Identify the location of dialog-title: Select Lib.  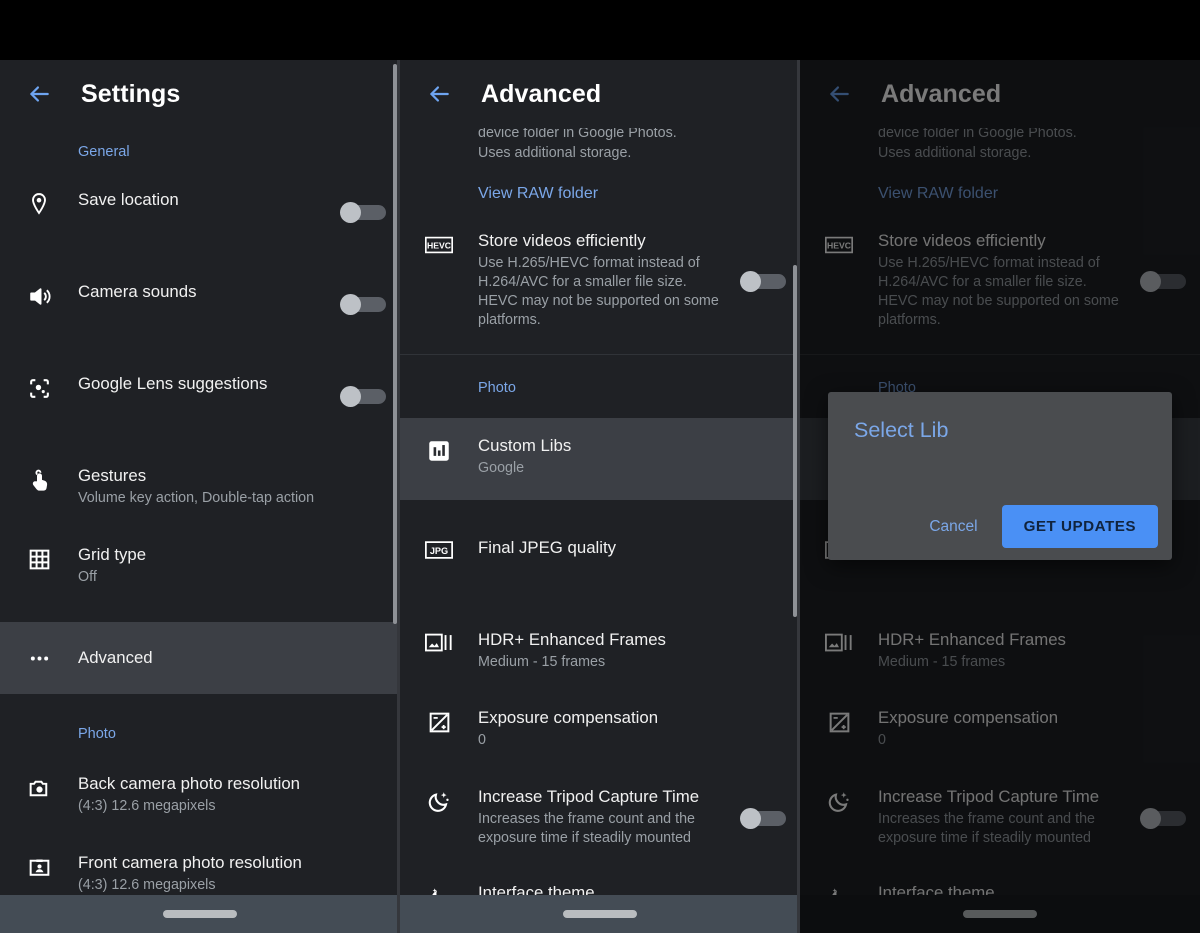
(901, 430).